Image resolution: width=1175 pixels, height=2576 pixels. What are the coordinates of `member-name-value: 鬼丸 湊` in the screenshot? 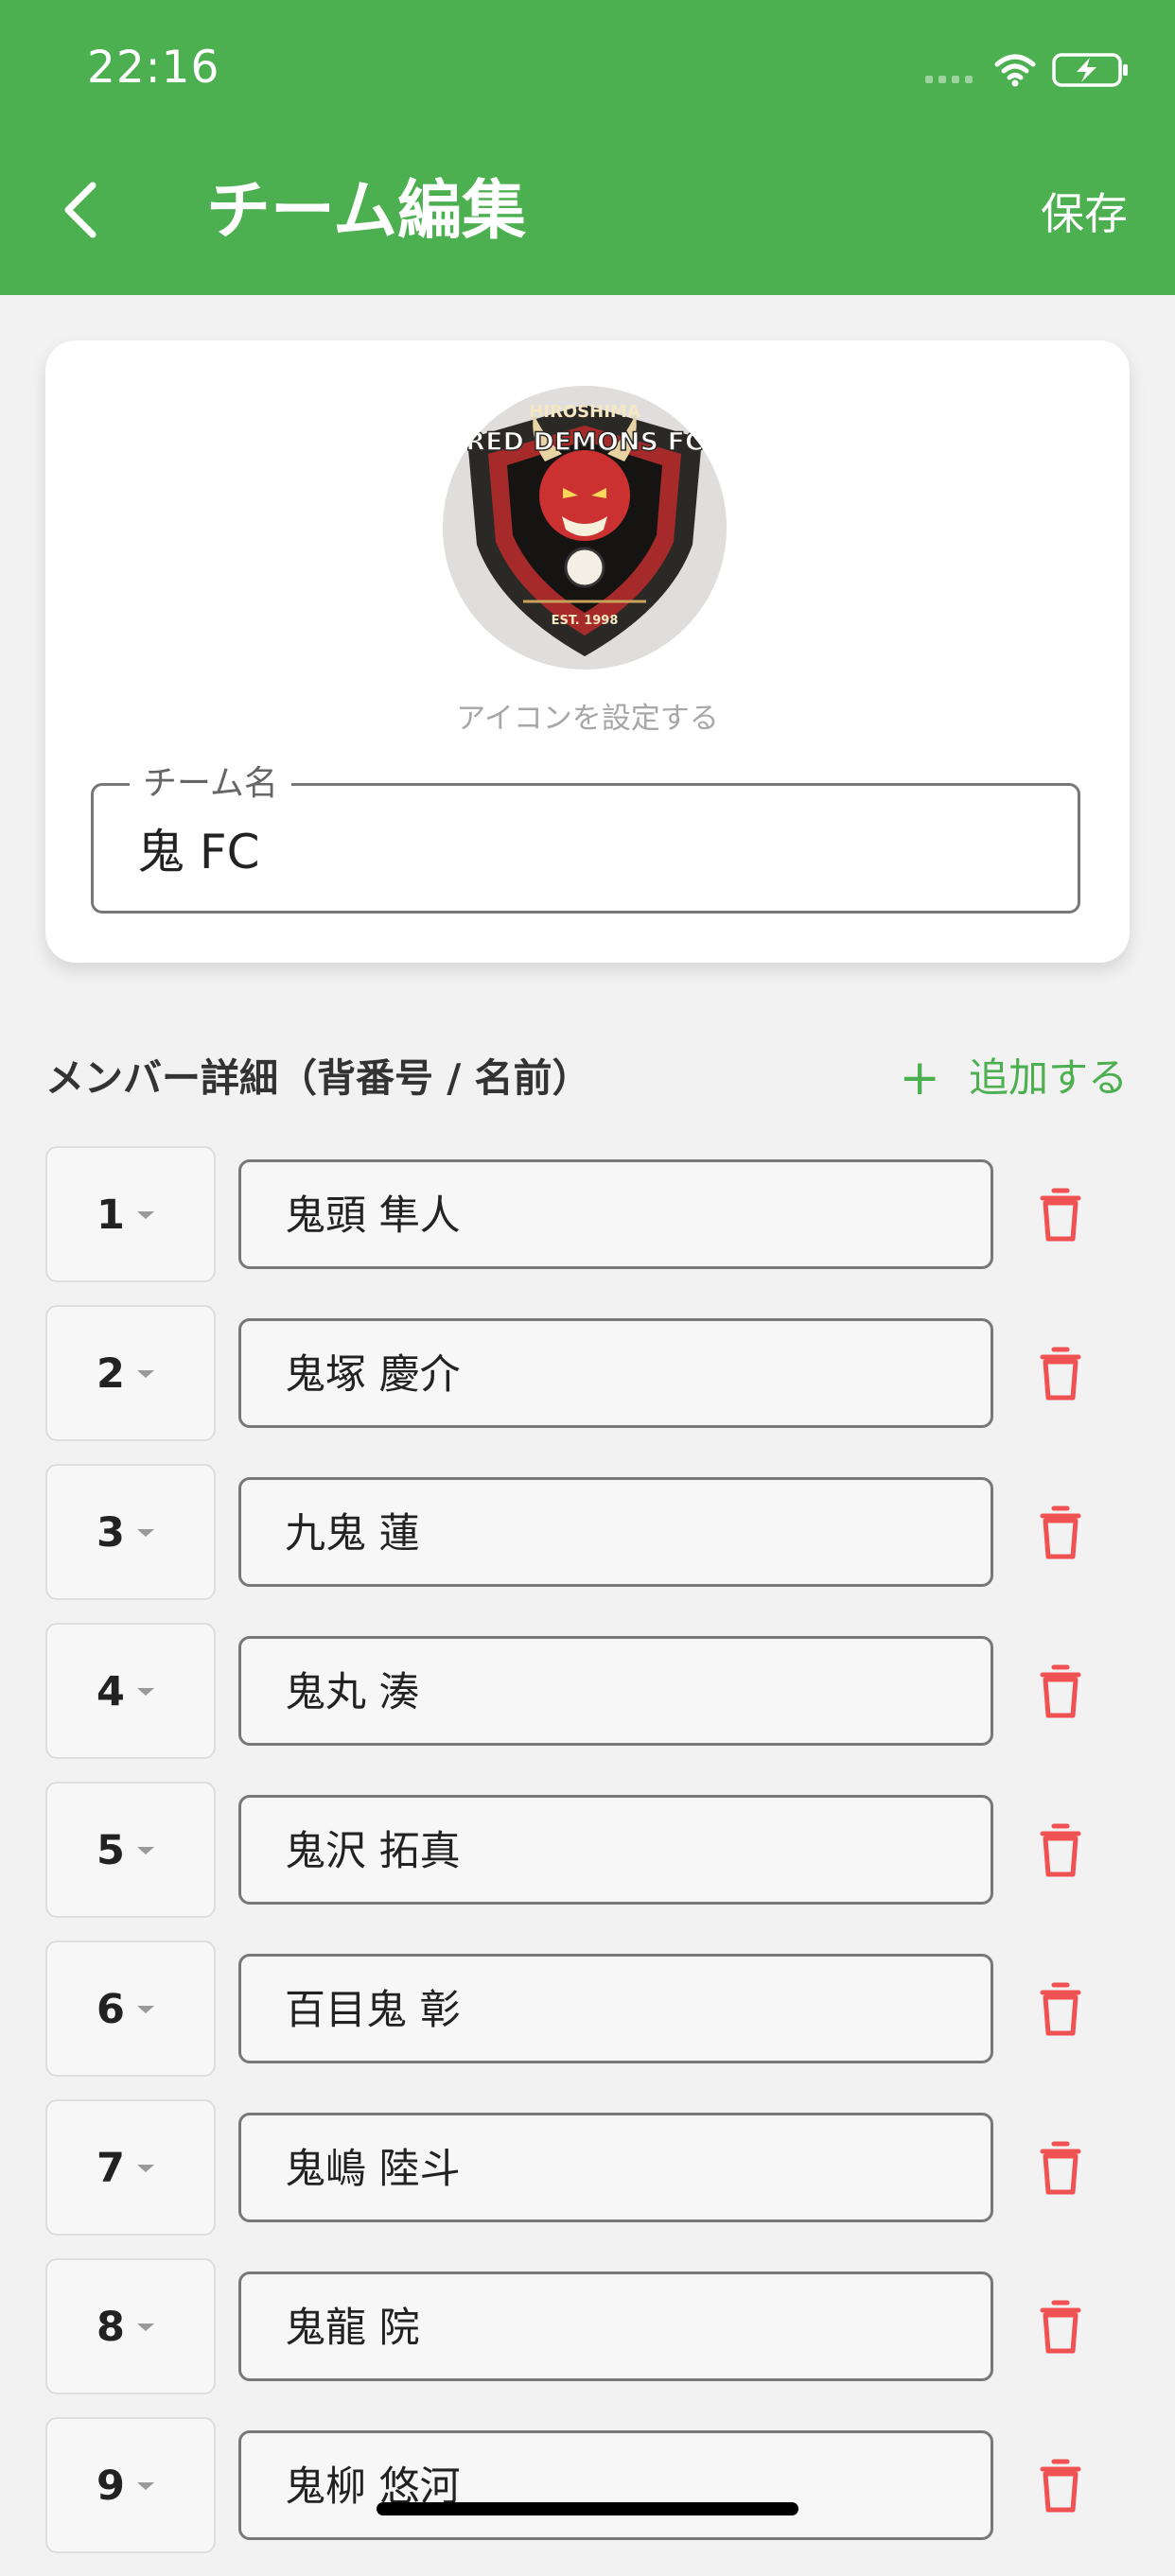 It's located at (352, 1692).